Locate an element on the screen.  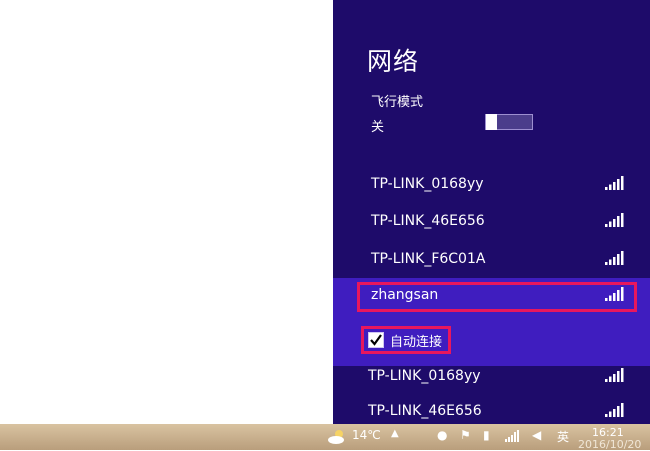
network-icon is located at coordinates (512, 436).